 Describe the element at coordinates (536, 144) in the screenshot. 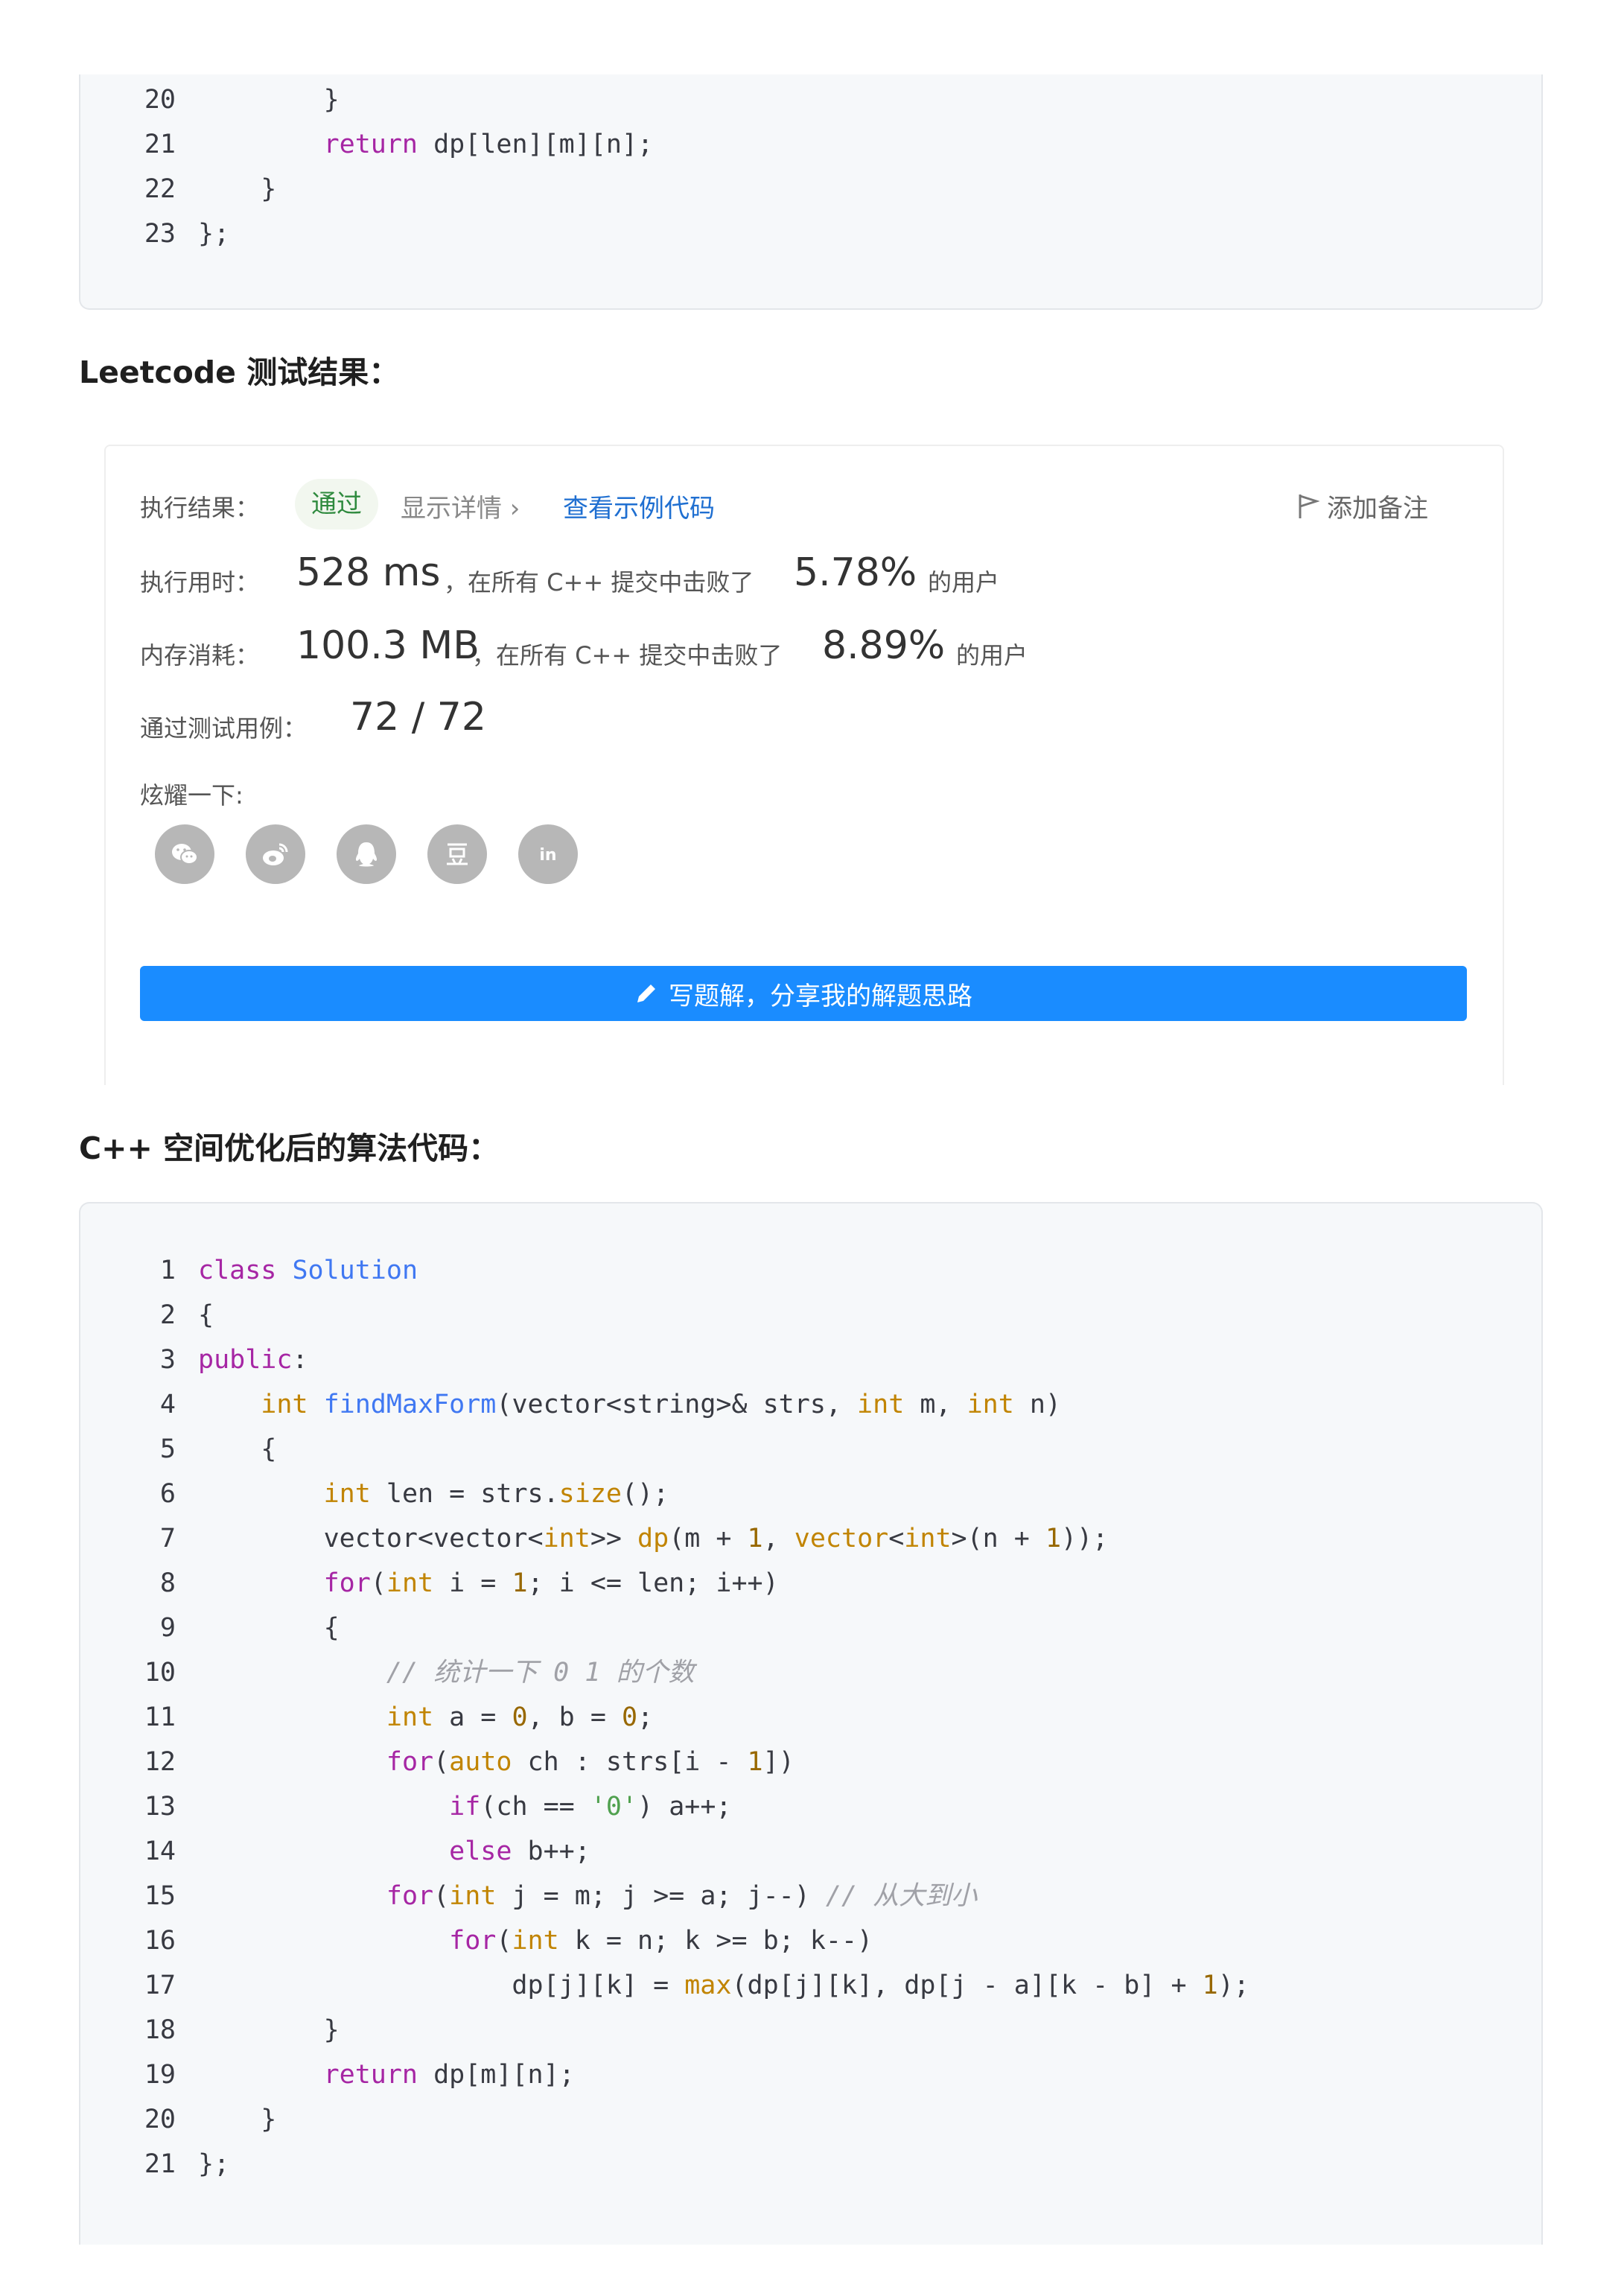

I see `code-token: dp[len][m][n];` at that location.